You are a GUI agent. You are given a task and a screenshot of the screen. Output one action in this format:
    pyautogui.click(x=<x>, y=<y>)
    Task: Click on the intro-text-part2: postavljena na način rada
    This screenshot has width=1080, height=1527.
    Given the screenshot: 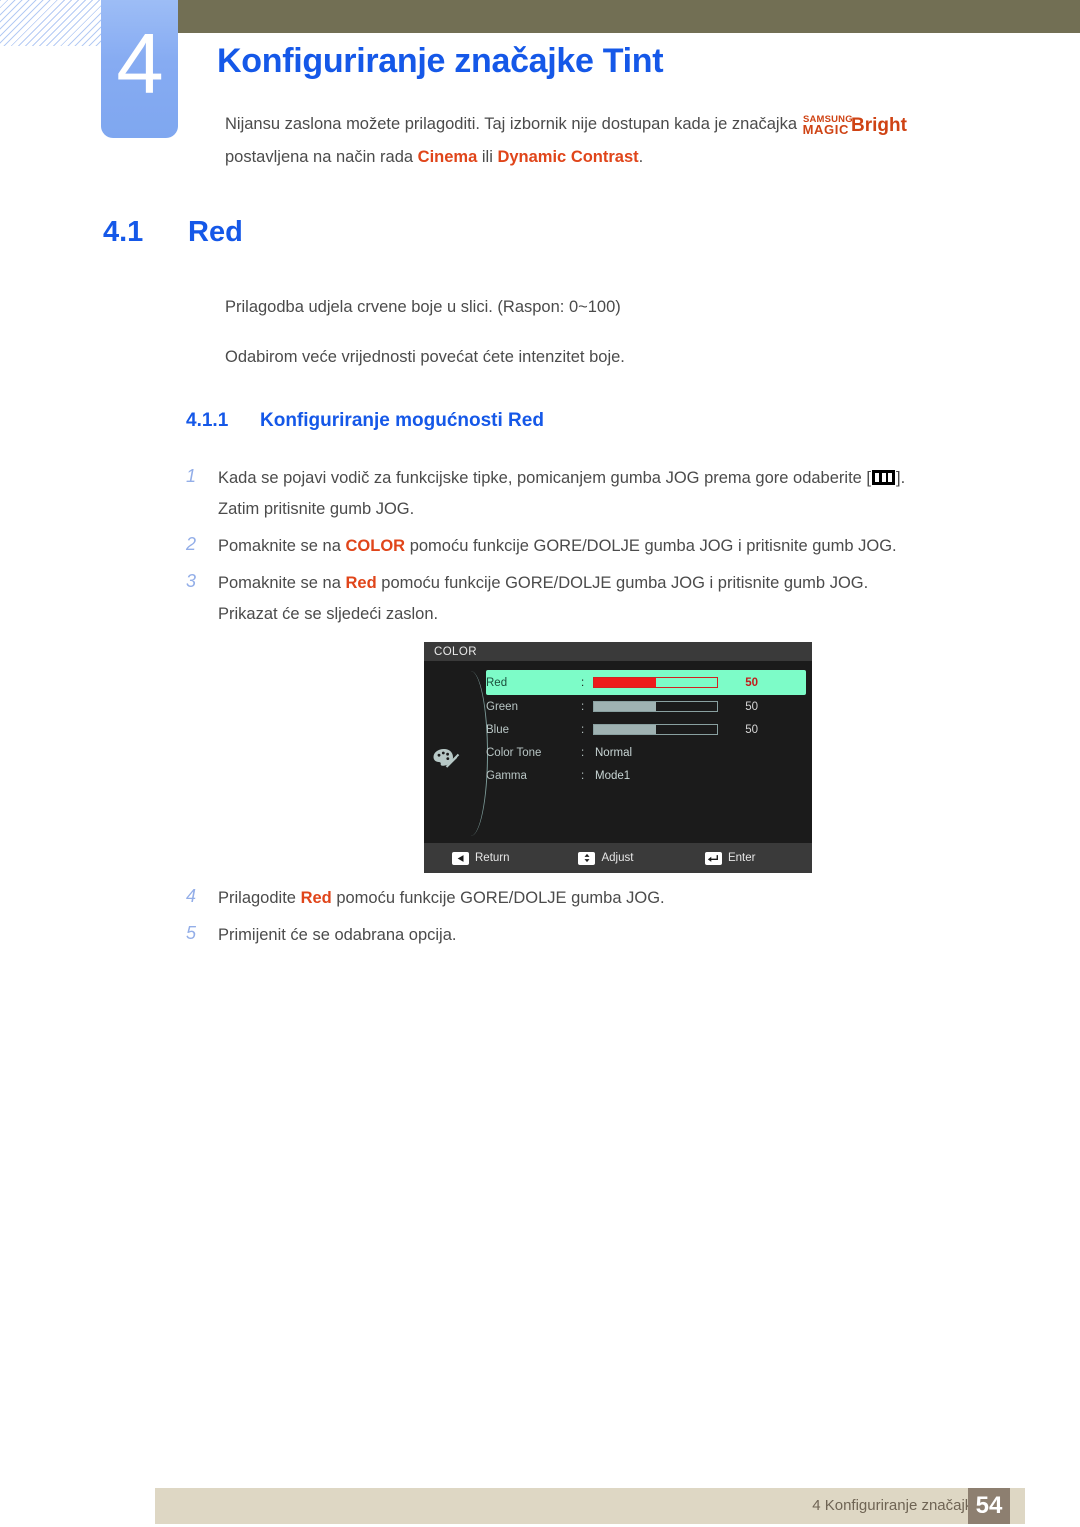 What is the action you would take?
    pyautogui.click(x=319, y=157)
    